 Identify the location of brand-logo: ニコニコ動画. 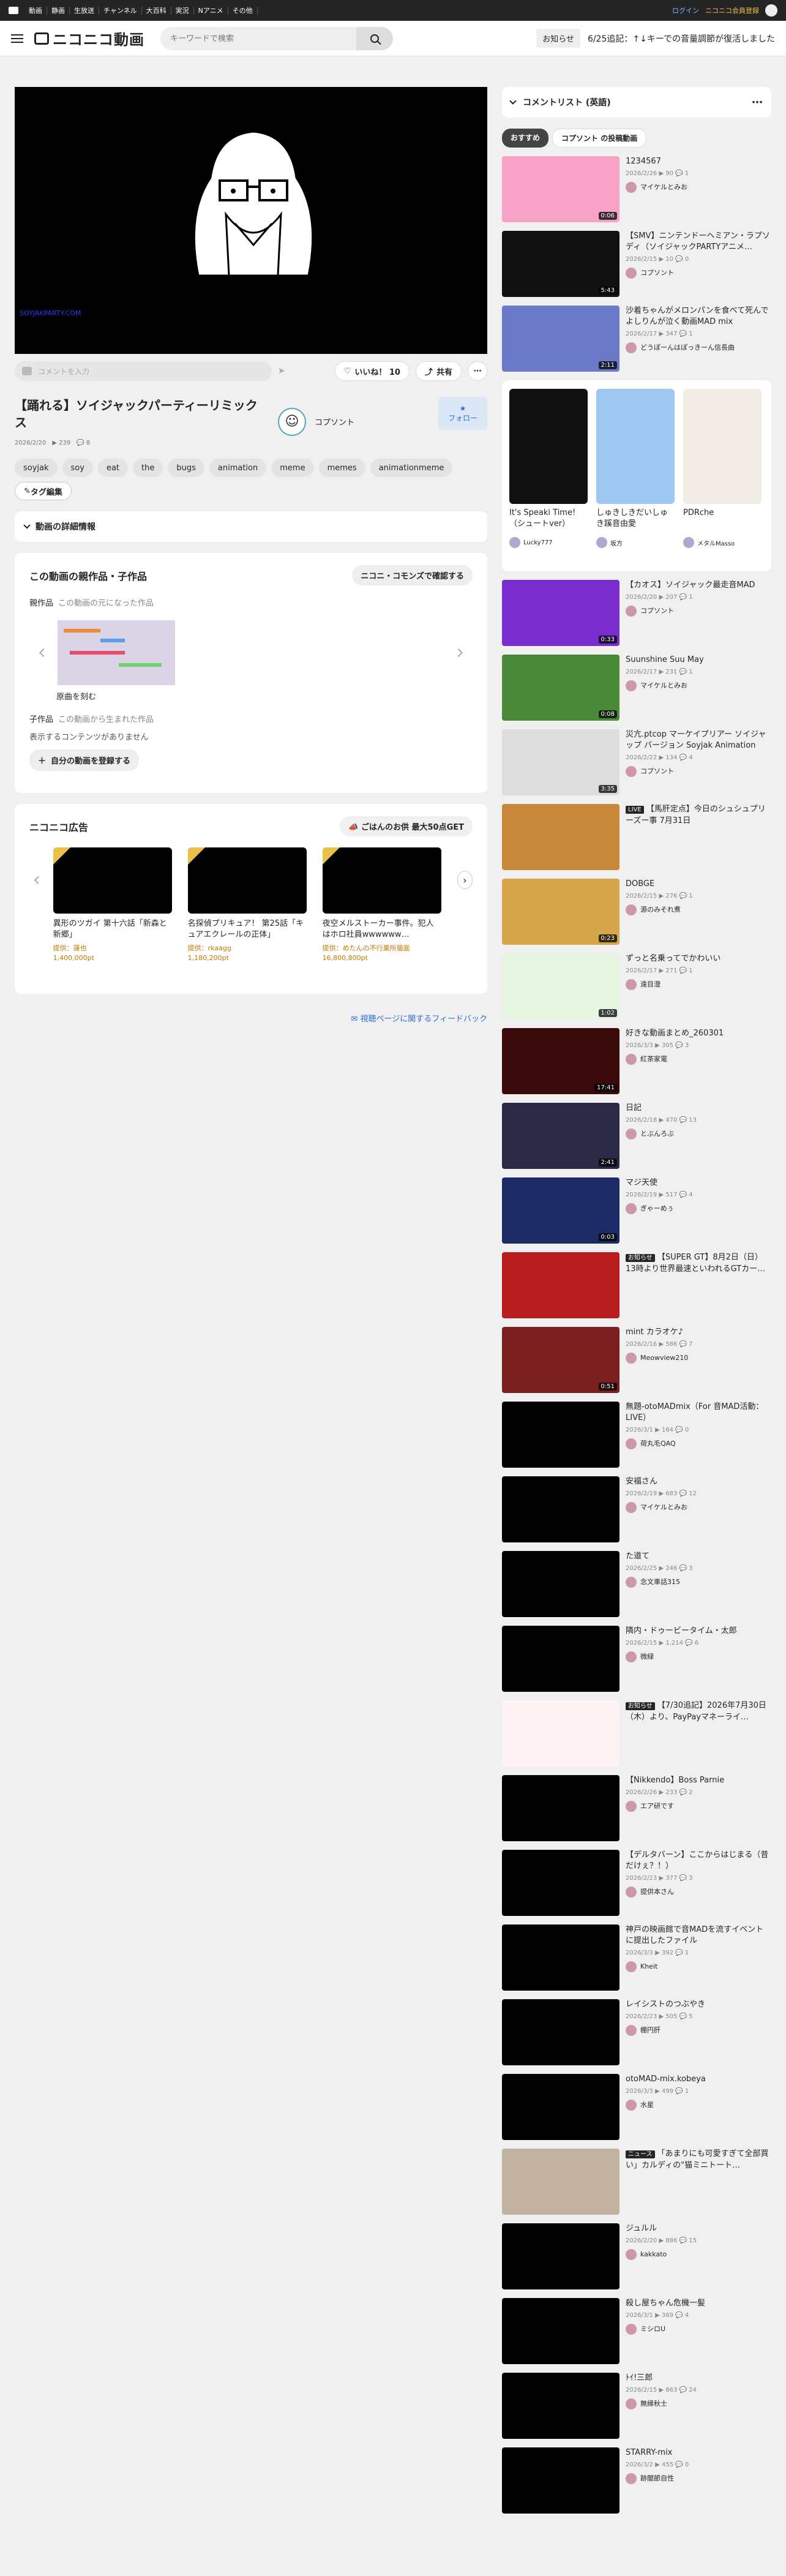
(89, 38).